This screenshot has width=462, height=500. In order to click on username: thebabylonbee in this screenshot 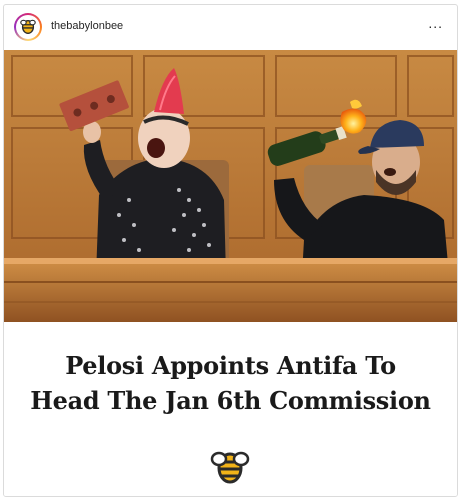, I will do `click(87, 26)`.